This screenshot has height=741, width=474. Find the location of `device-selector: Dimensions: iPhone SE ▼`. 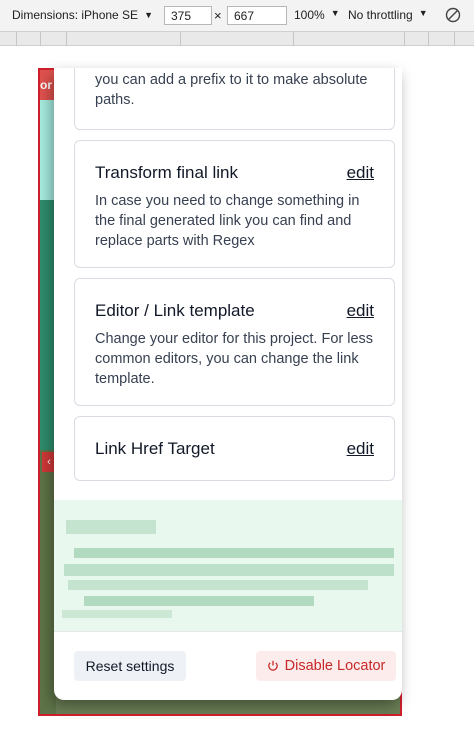

device-selector: Dimensions: iPhone SE ▼ is located at coordinates (82, 15).